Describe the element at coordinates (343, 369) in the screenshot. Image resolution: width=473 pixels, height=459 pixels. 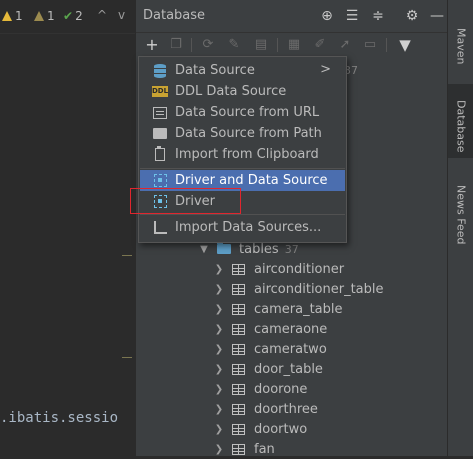
I see `table-row: ❯ door_table` at that location.